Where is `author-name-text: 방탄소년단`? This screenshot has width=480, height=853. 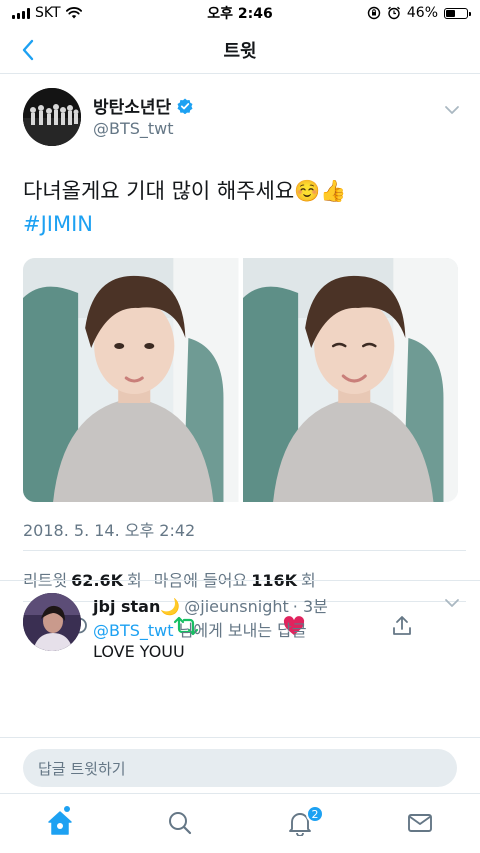
author-name-text: 방탄소년단 is located at coordinates (132, 105).